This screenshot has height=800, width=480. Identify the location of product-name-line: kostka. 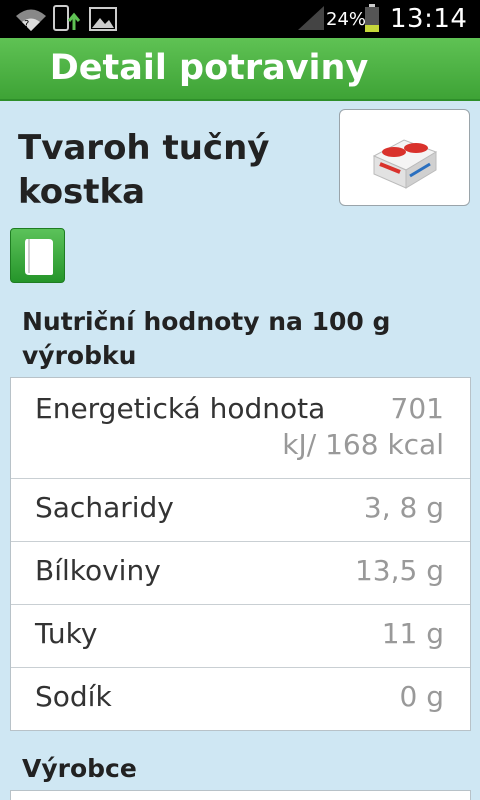
(82, 192).